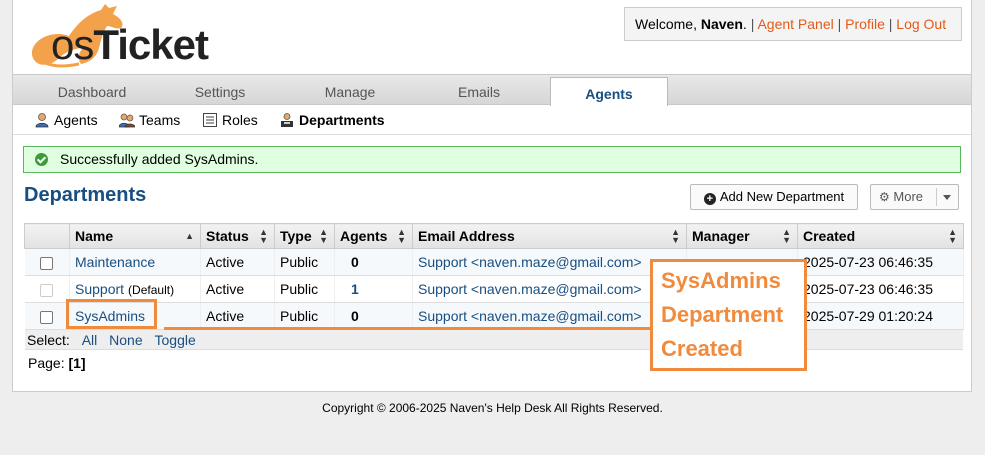 The image size is (985, 455). What do you see at coordinates (46, 363) in the screenshot?
I see `pager-label: Page:` at bounding box center [46, 363].